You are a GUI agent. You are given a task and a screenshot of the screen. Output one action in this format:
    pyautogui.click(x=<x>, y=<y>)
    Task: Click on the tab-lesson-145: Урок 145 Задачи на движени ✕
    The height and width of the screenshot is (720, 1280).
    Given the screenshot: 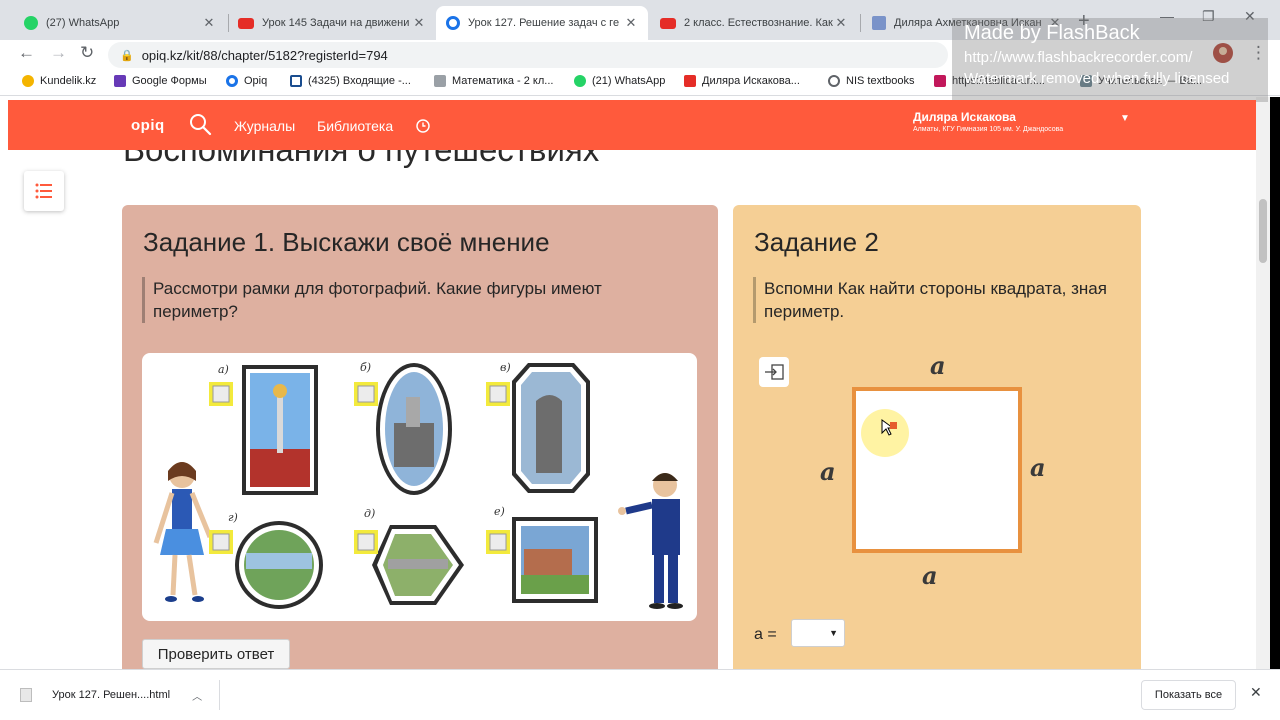 What is the action you would take?
    pyautogui.click(x=332, y=23)
    